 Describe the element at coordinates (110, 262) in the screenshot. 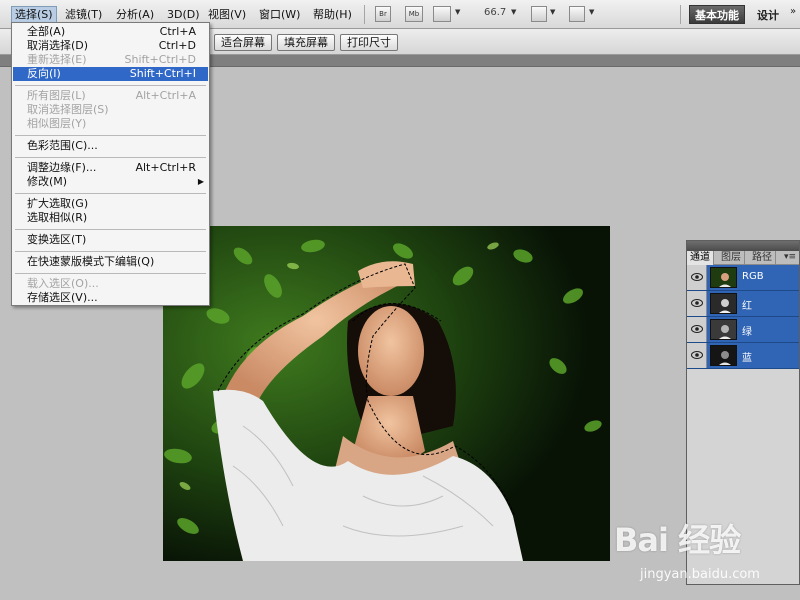

I see `menu-item-quick-mask: 在快速蒙版模式下编辑(Q)` at that location.